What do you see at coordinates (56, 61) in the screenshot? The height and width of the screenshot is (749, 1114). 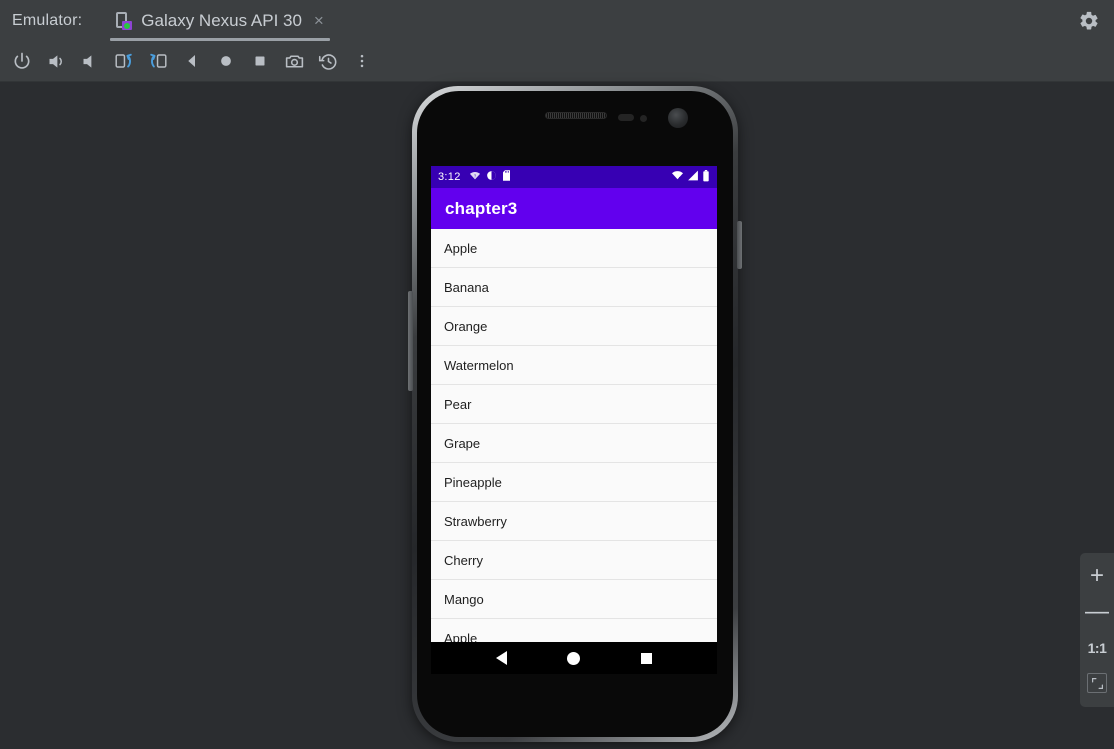 I see `volume-up-button` at bounding box center [56, 61].